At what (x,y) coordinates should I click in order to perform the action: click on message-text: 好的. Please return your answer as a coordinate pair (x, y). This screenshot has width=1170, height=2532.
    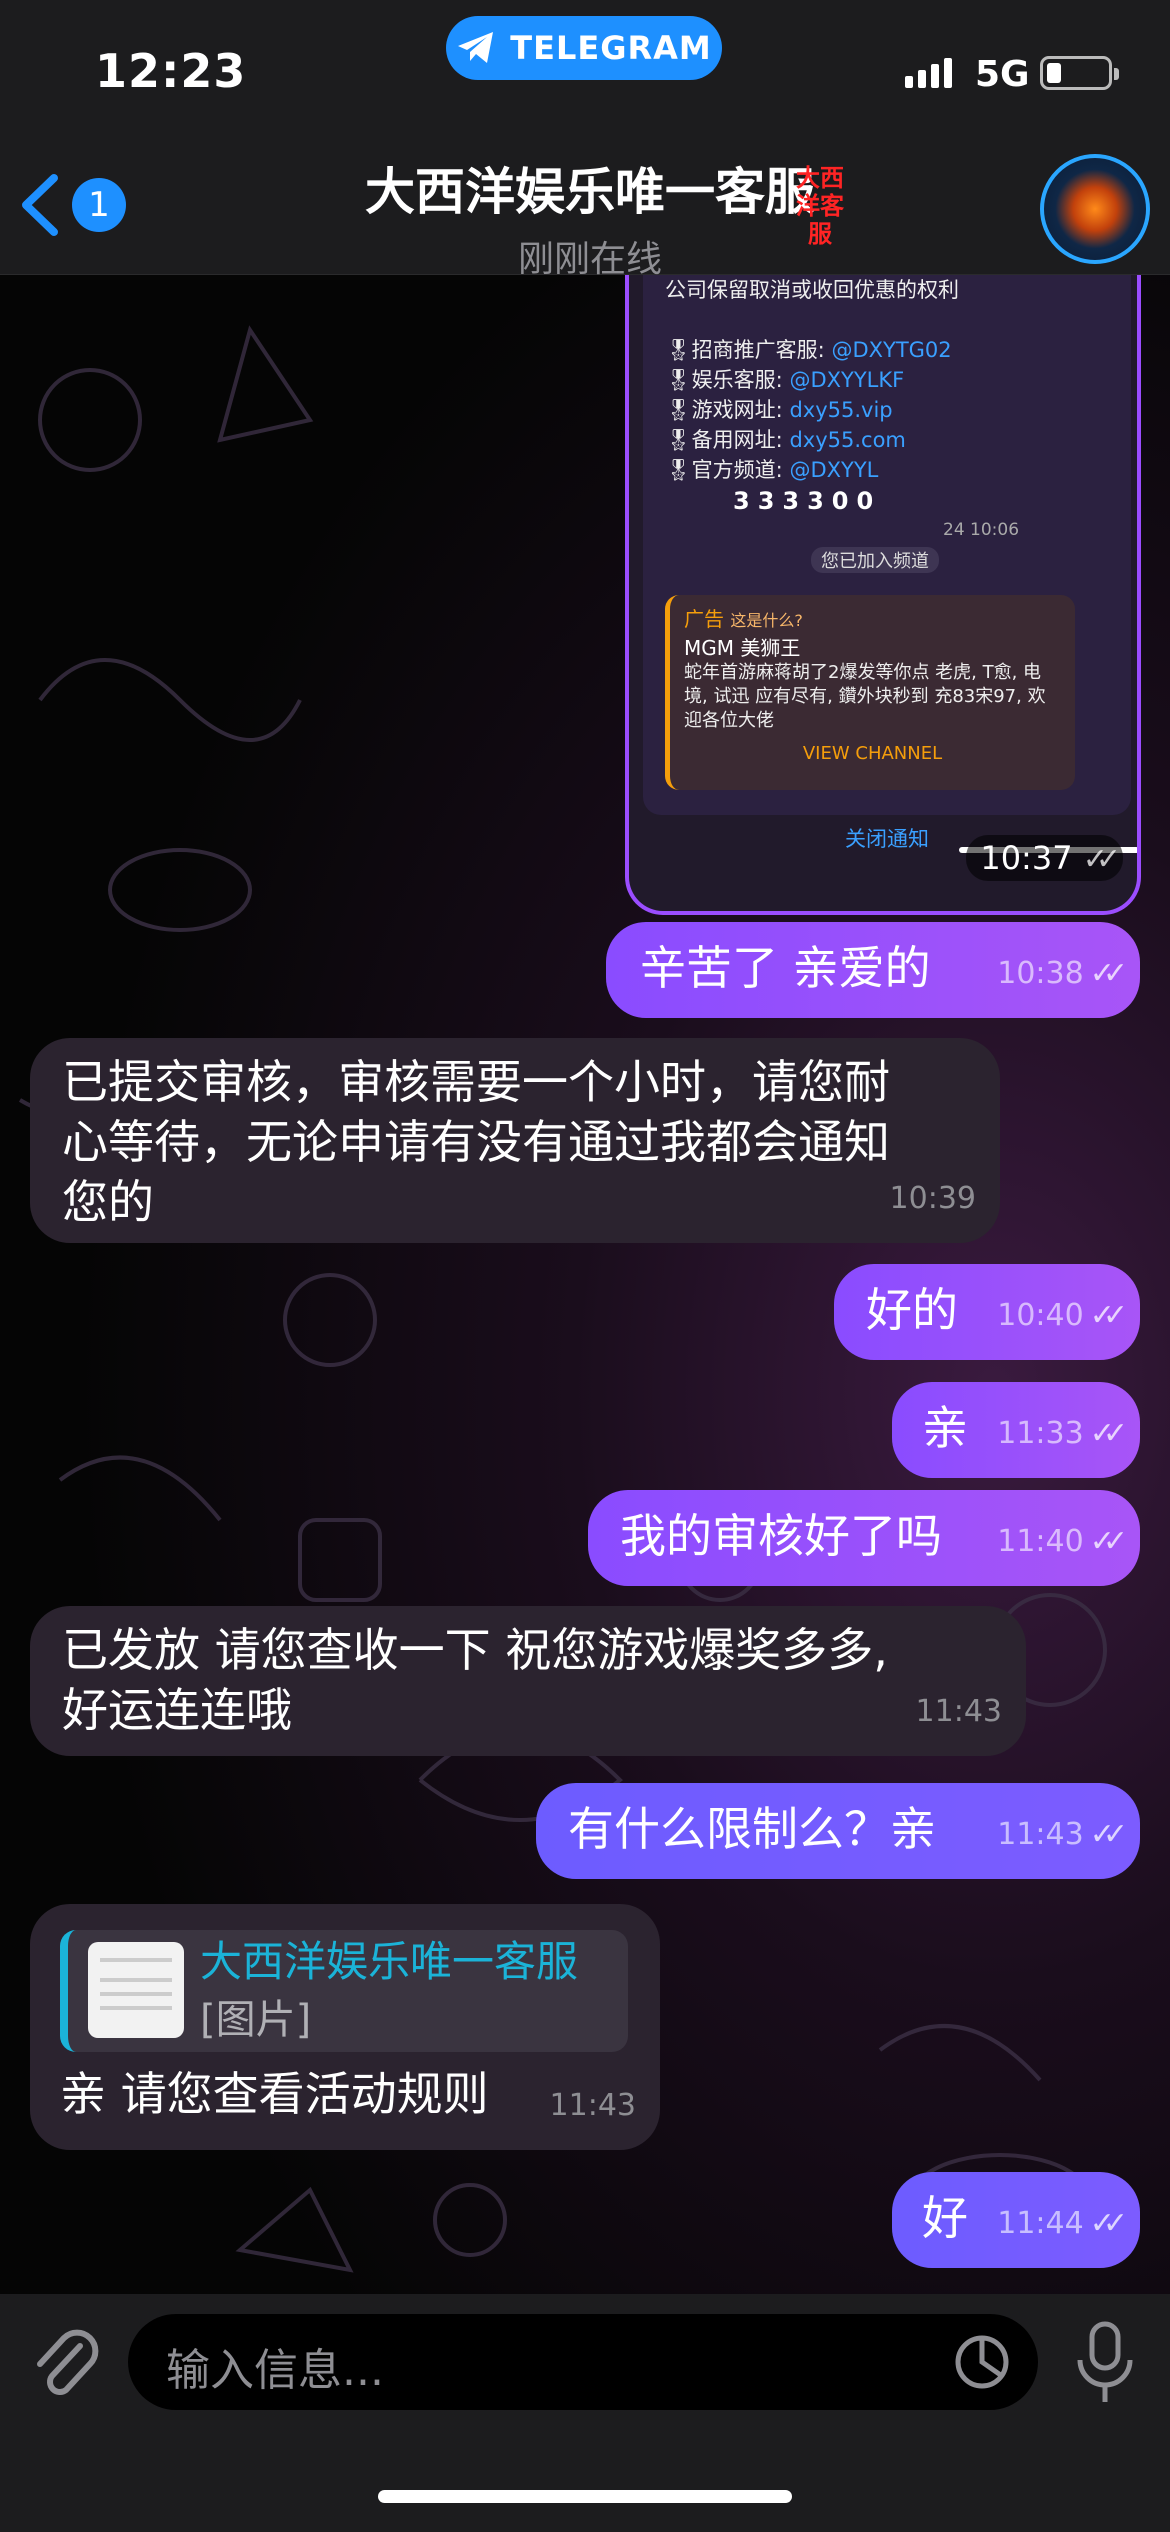
    Looking at the image, I should click on (912, 1310).